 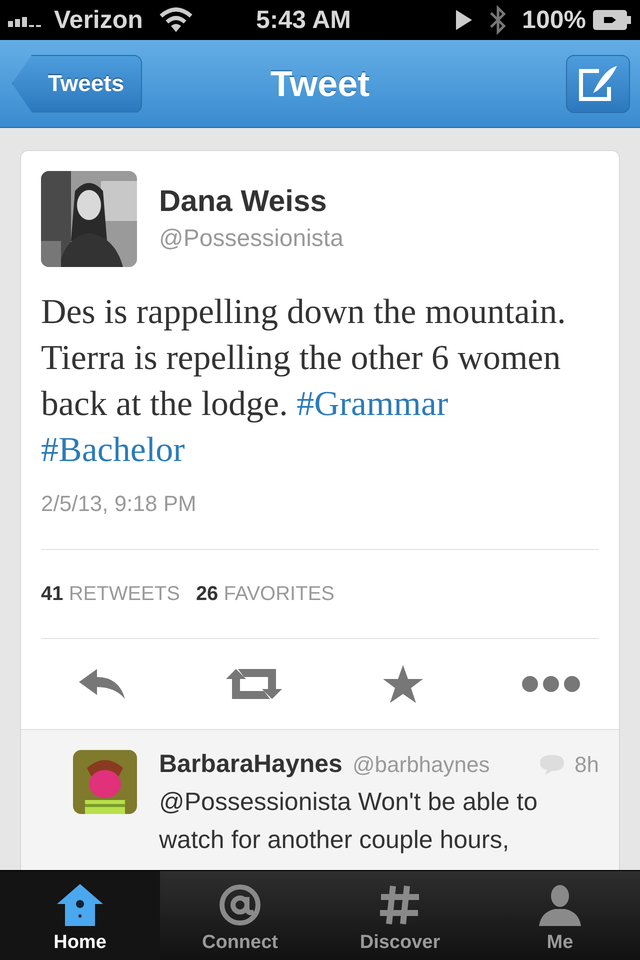 I want to click on tab-bar-item: Discover, so click(x=400, y=915).